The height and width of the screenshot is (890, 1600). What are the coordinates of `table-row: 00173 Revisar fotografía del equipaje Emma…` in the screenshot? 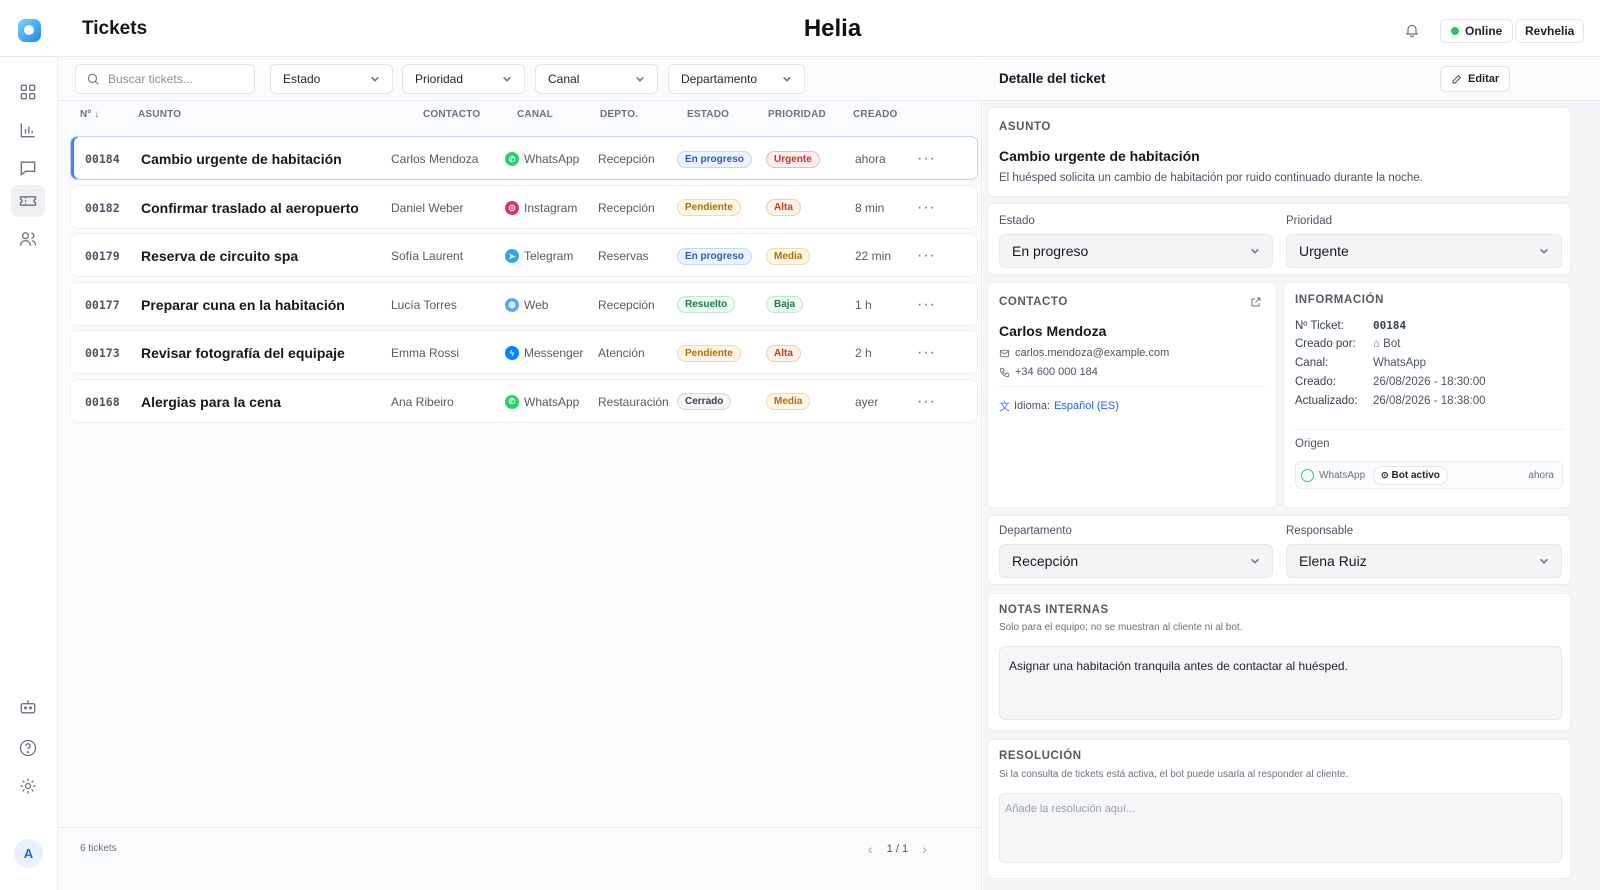 It's located at (524, 352).